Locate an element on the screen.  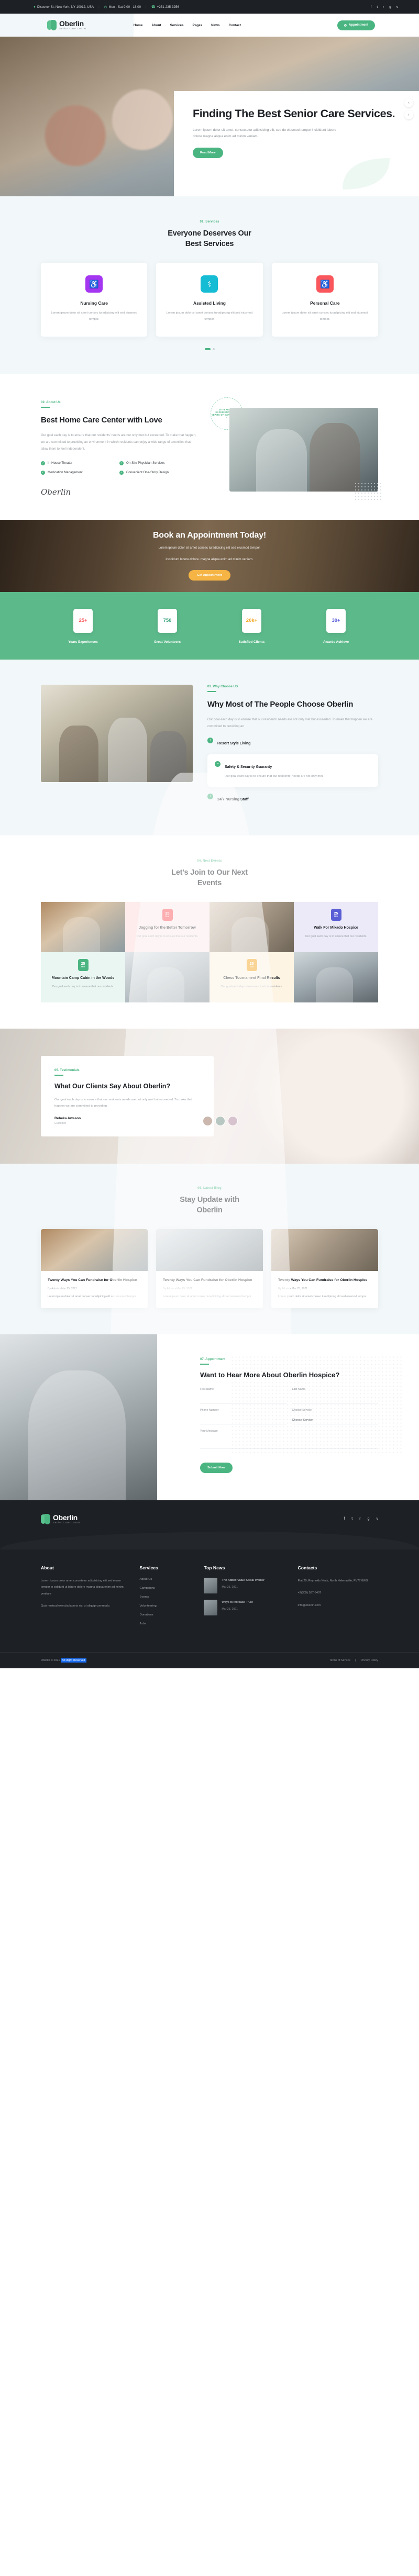
footer-news-item: Ways to Increase Trust Mar 25, 2021 is located at coordinates (246, 1607).